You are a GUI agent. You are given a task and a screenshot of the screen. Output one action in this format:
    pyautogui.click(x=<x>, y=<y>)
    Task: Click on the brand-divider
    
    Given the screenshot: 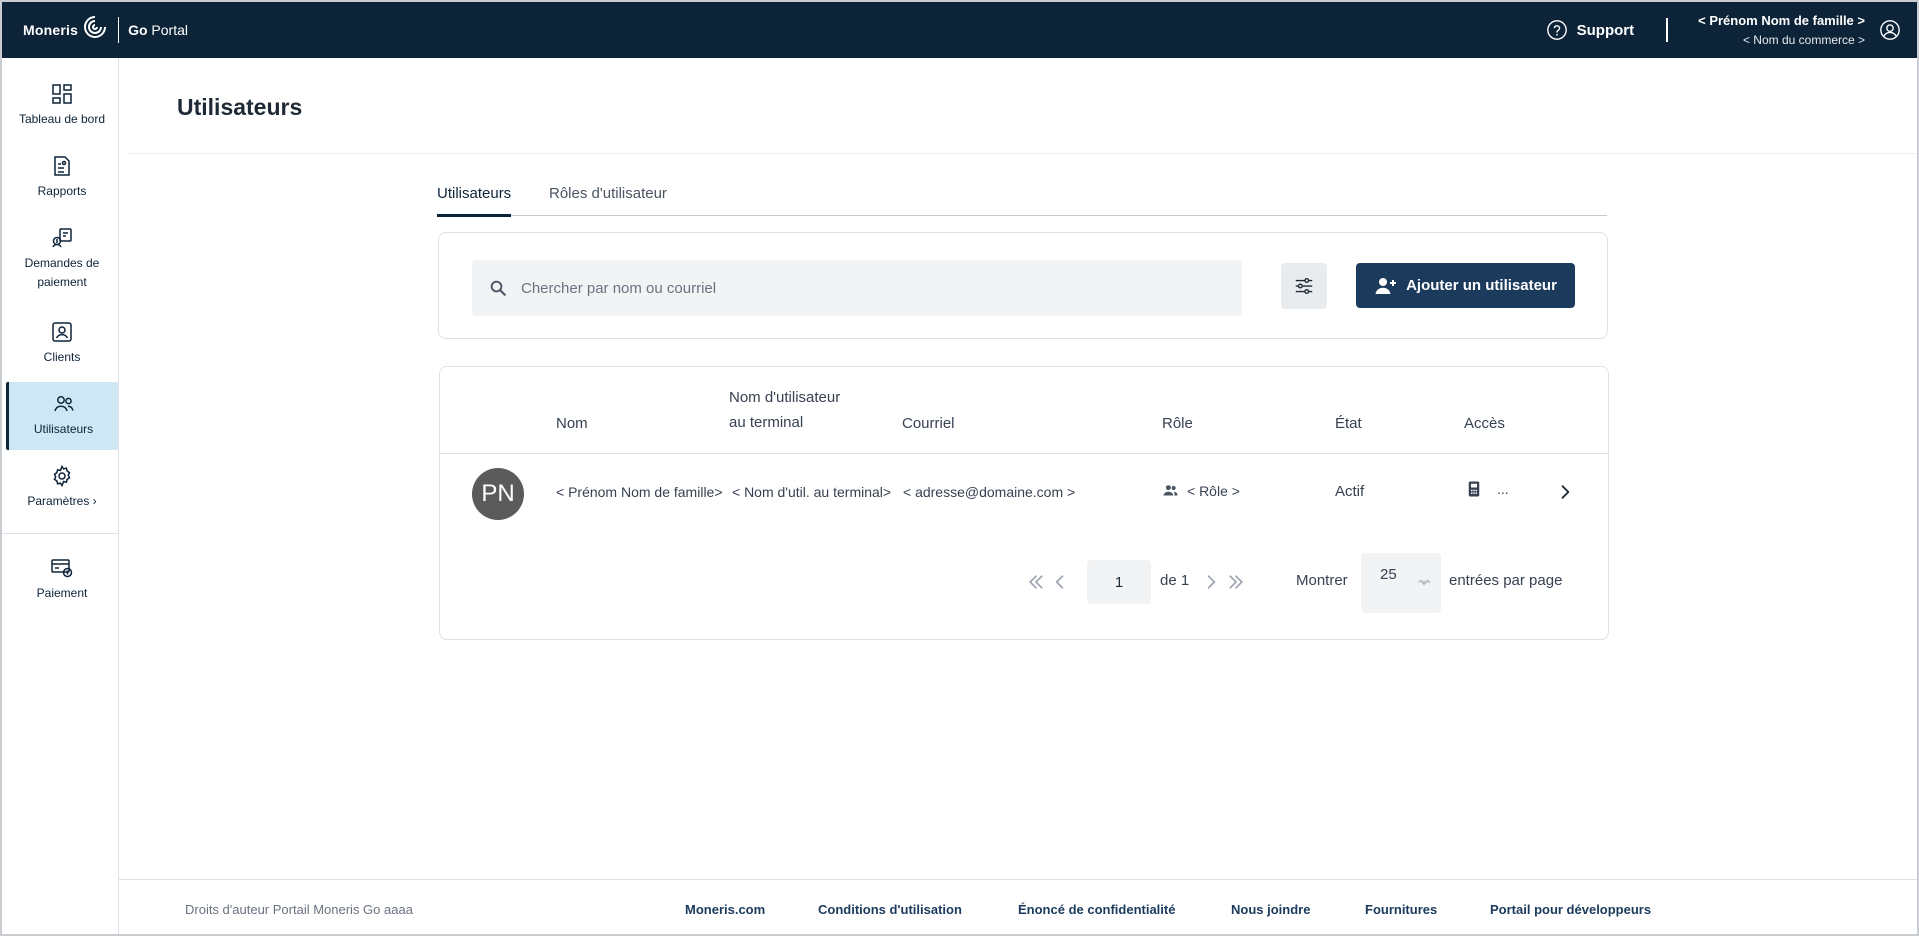 What is the action you would take?
    pyautogui.click(x=119, y=30)
    